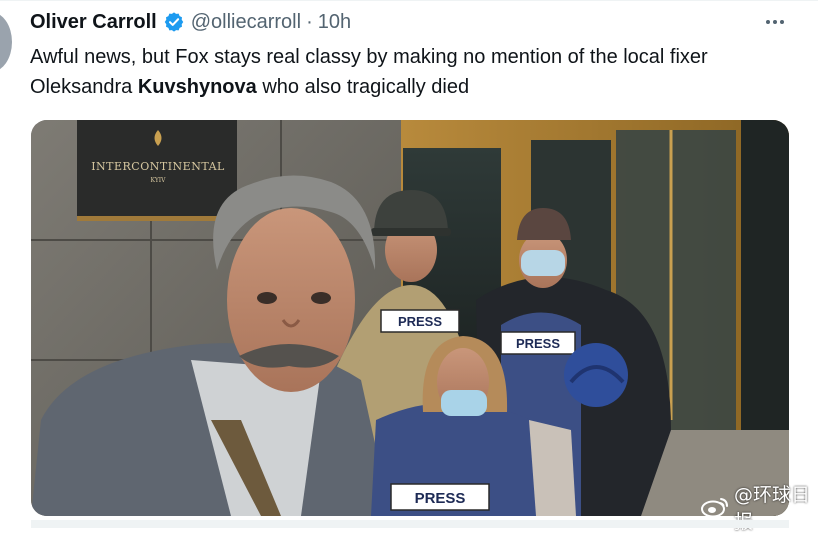 The width and height of the screenshot is (818, 534). I want to click on press-label-front-woman: PRESS, so click(440, 498).